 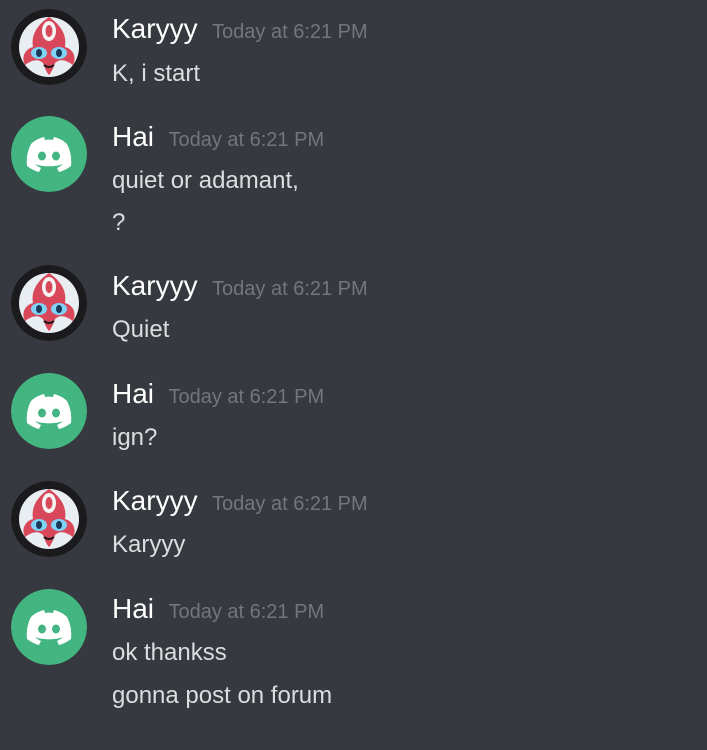 I want to click on message-text: gonna post on forum, so click(x=222, y=695).